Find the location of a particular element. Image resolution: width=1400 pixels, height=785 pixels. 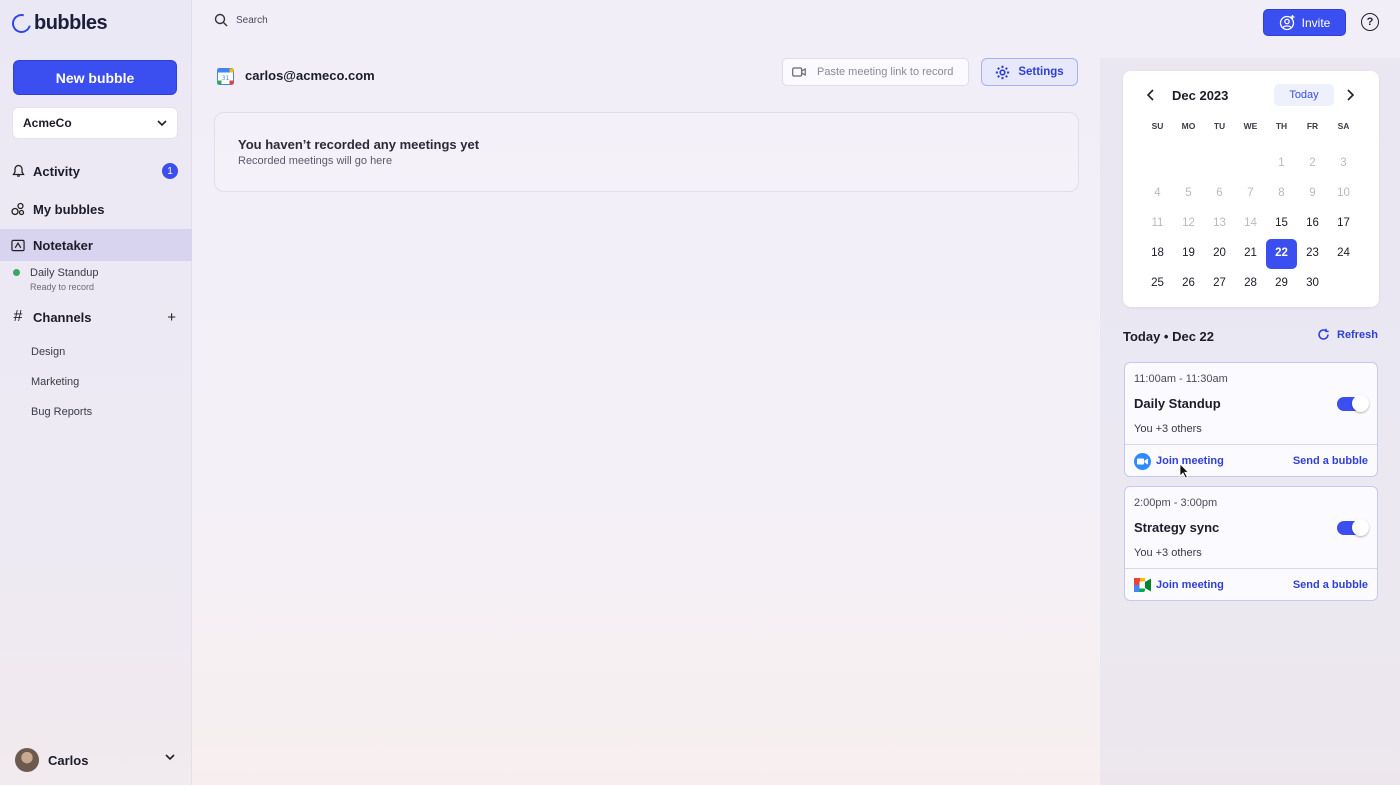

zoom-icon is located at coordinates (1142, 461).